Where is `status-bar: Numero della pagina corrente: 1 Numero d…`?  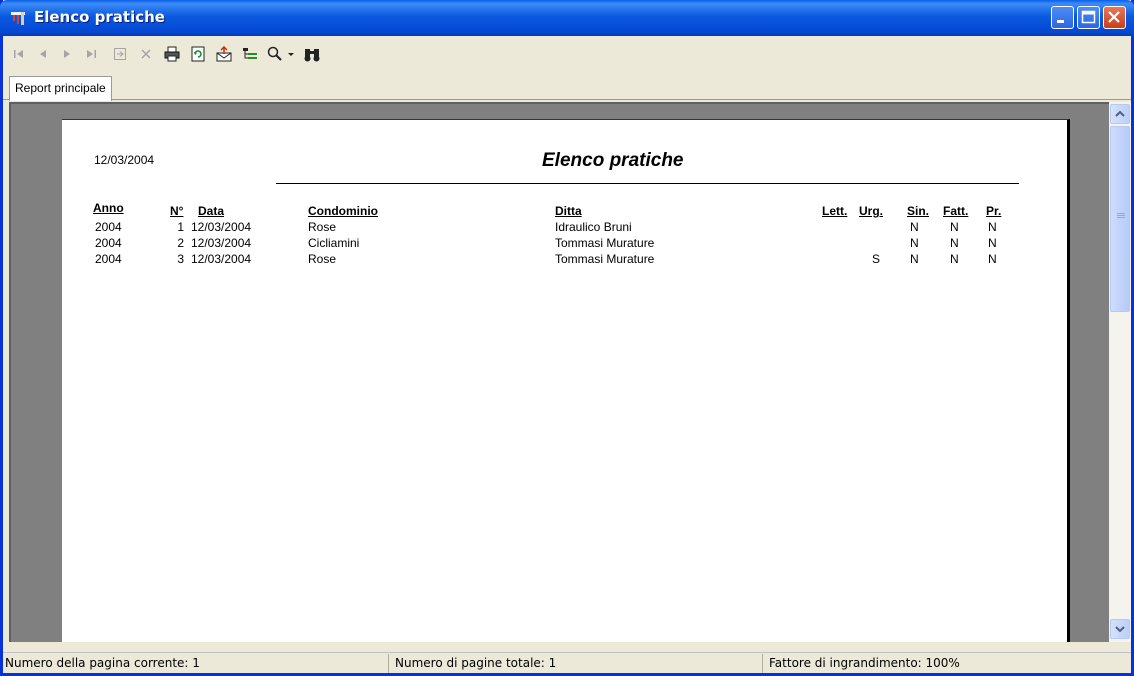
status-bar: Numero della pagina corrente: 1 Numero d… is located at coordinates (567, 662).